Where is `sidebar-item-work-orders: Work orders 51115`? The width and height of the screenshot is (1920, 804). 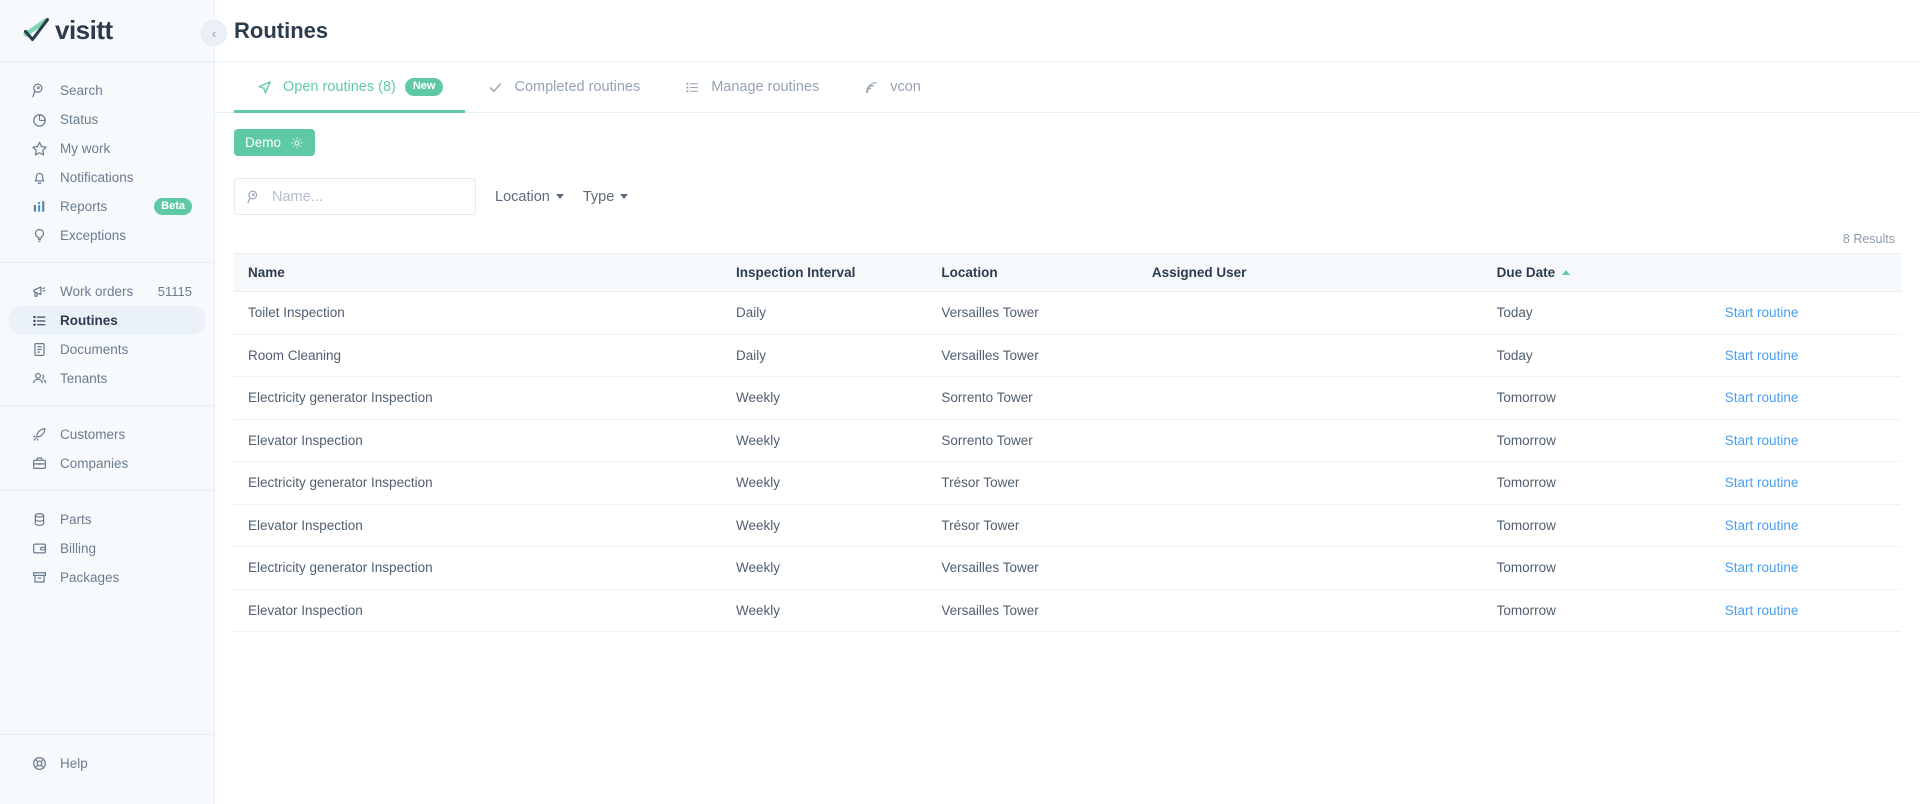
sidebar-item-work-orders: Work orders 51115 is located at coordinates (107, 291).